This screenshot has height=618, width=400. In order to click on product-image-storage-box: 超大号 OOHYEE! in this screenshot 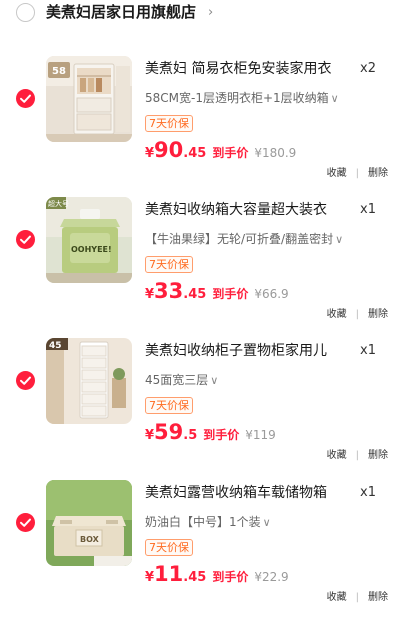, I will do `click(89, 240)`.